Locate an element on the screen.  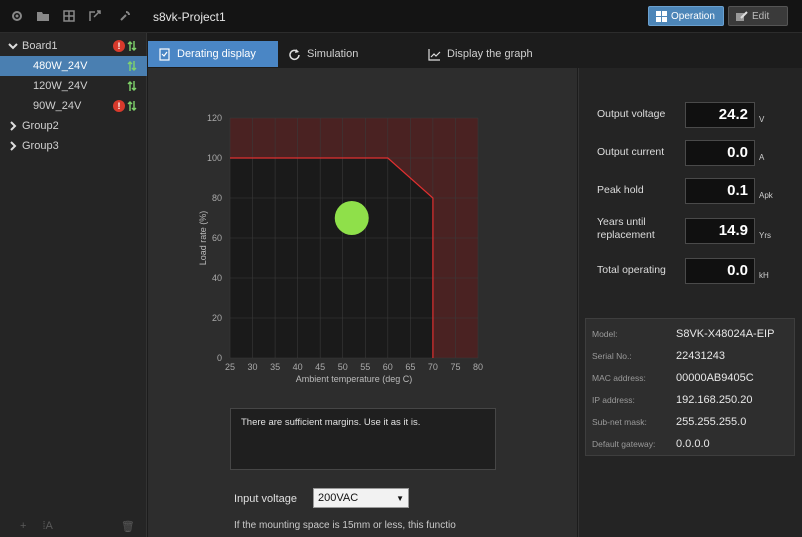
y-tick-label: 60 is located at coordinates (217, 238).